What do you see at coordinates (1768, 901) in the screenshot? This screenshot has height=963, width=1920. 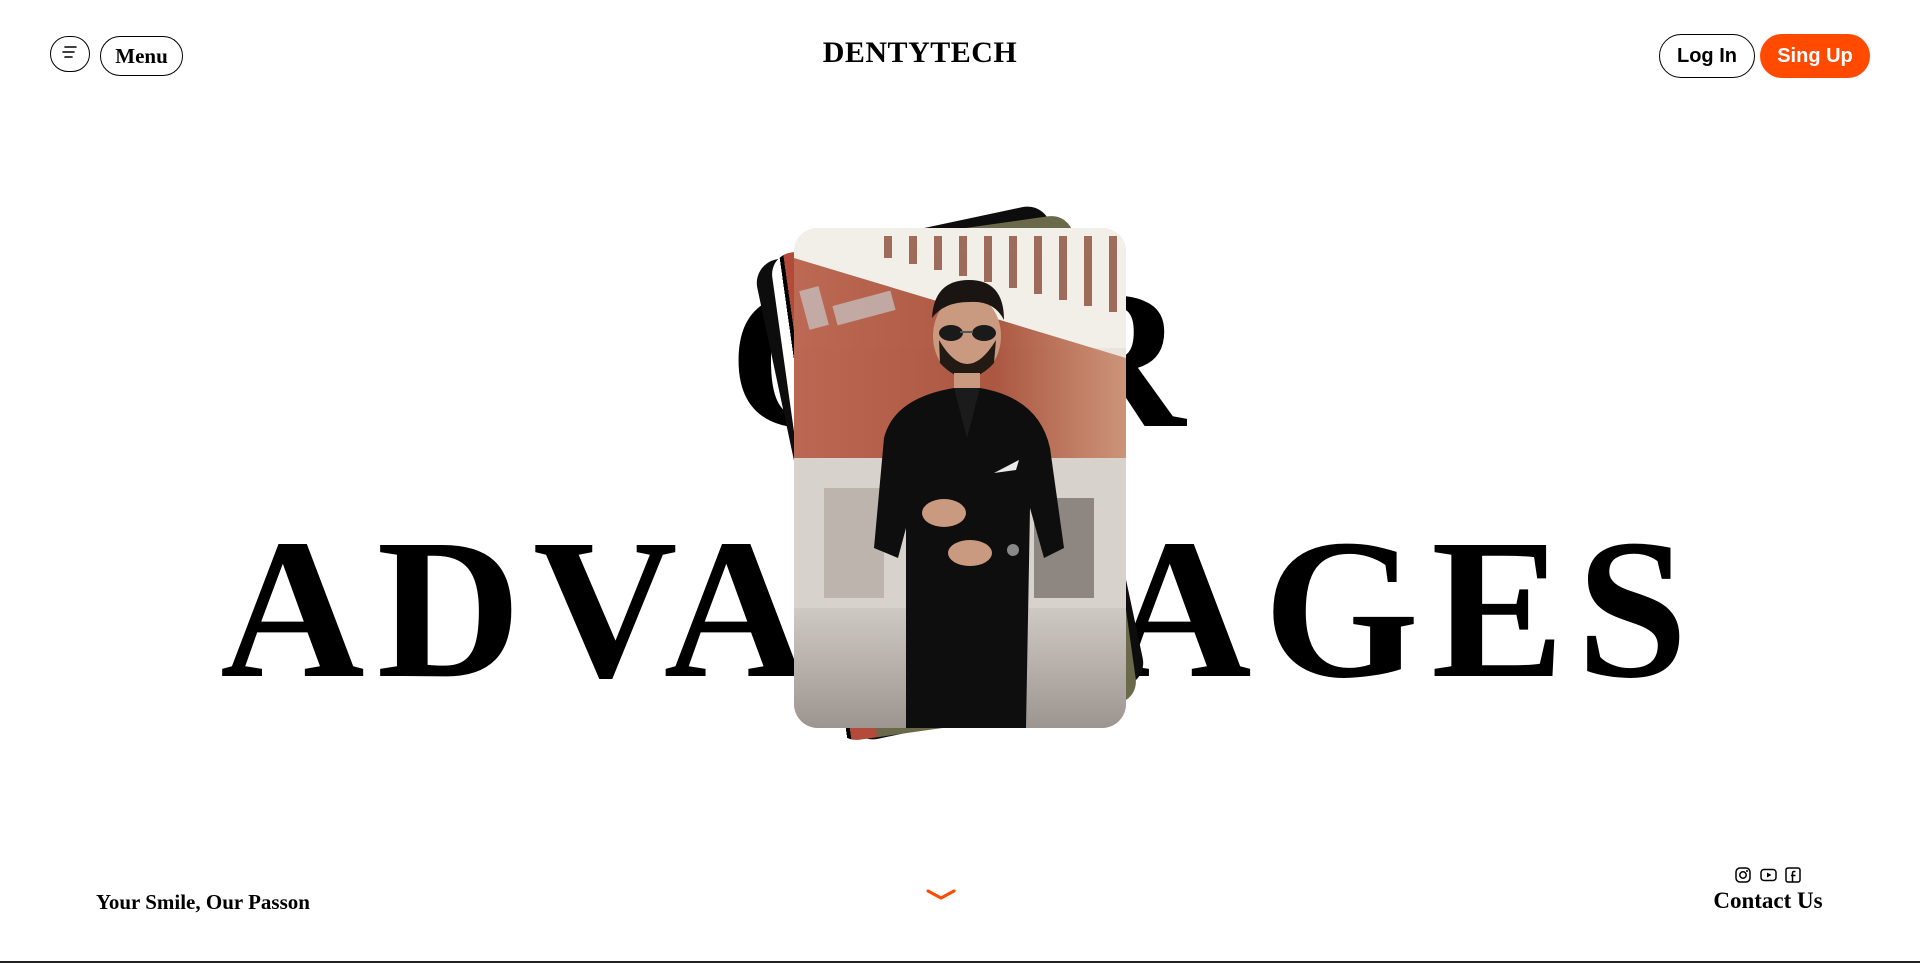 I see `contact-us-link: Contact Us` at bounding box center [1768, 901].